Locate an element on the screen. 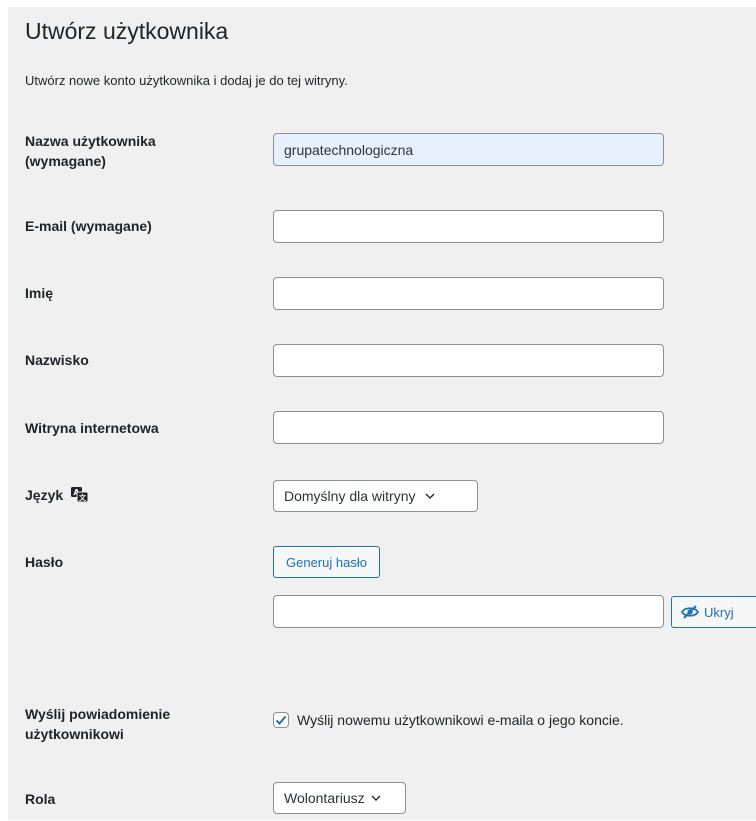 The height and width of the screenshot is (821, 756). page-title: Utwórz użytkownika is located at coordinates (127, 31).